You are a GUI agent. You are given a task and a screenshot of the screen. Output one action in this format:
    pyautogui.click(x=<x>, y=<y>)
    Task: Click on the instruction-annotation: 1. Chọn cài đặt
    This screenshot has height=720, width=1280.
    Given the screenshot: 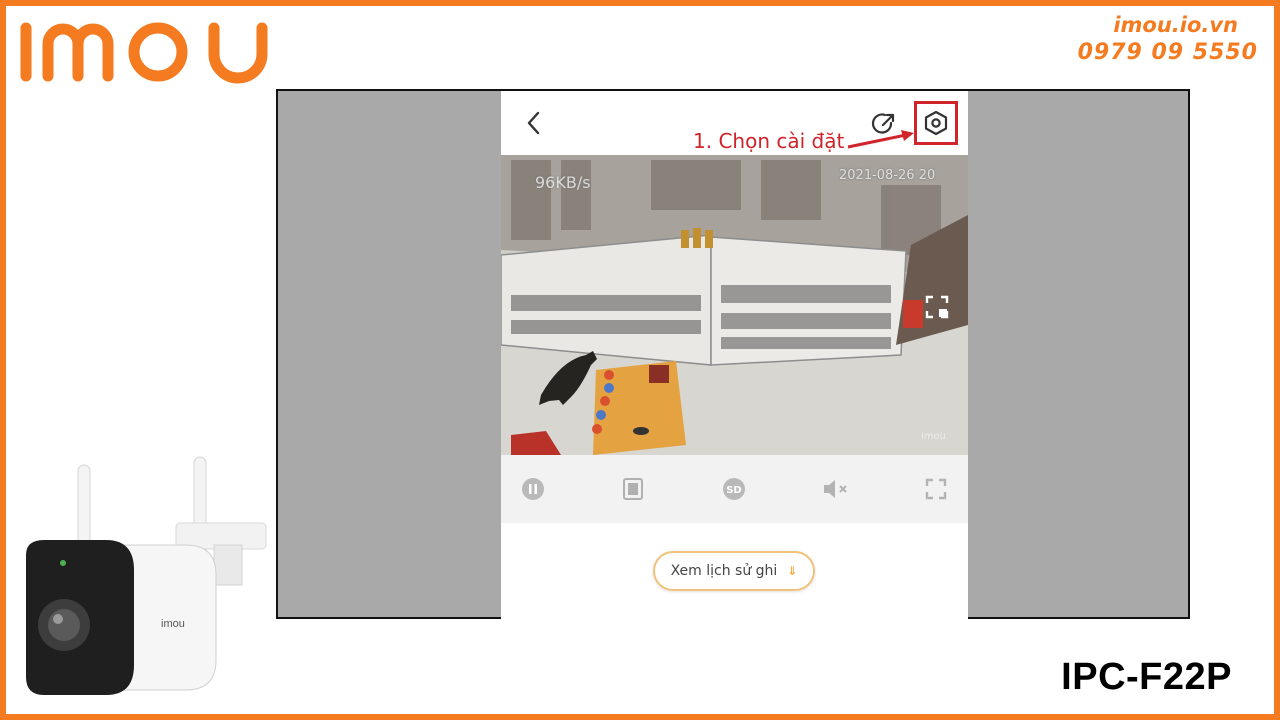 What is the action you would take?
    pyautogui.click(x=769, y=141)
    